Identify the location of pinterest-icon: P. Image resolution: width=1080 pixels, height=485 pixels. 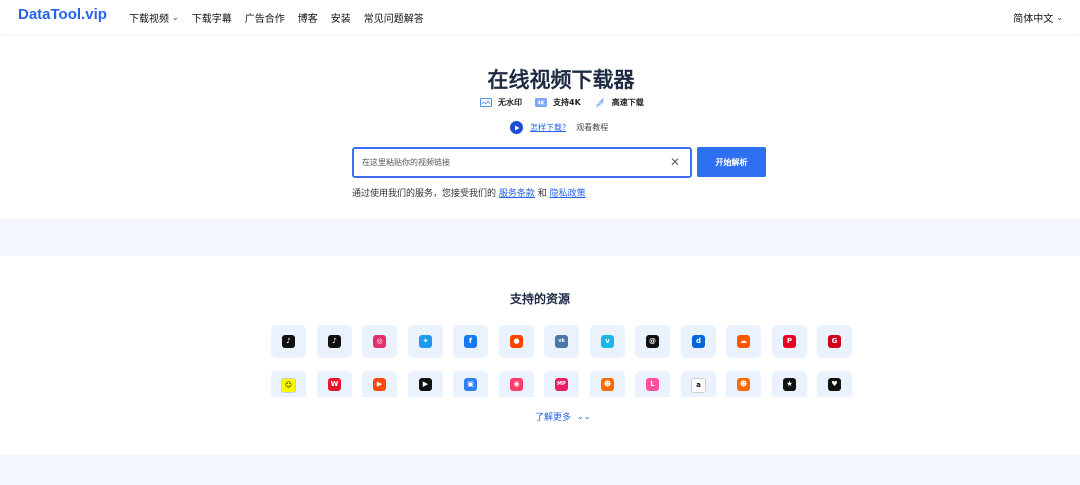
(789, 341).